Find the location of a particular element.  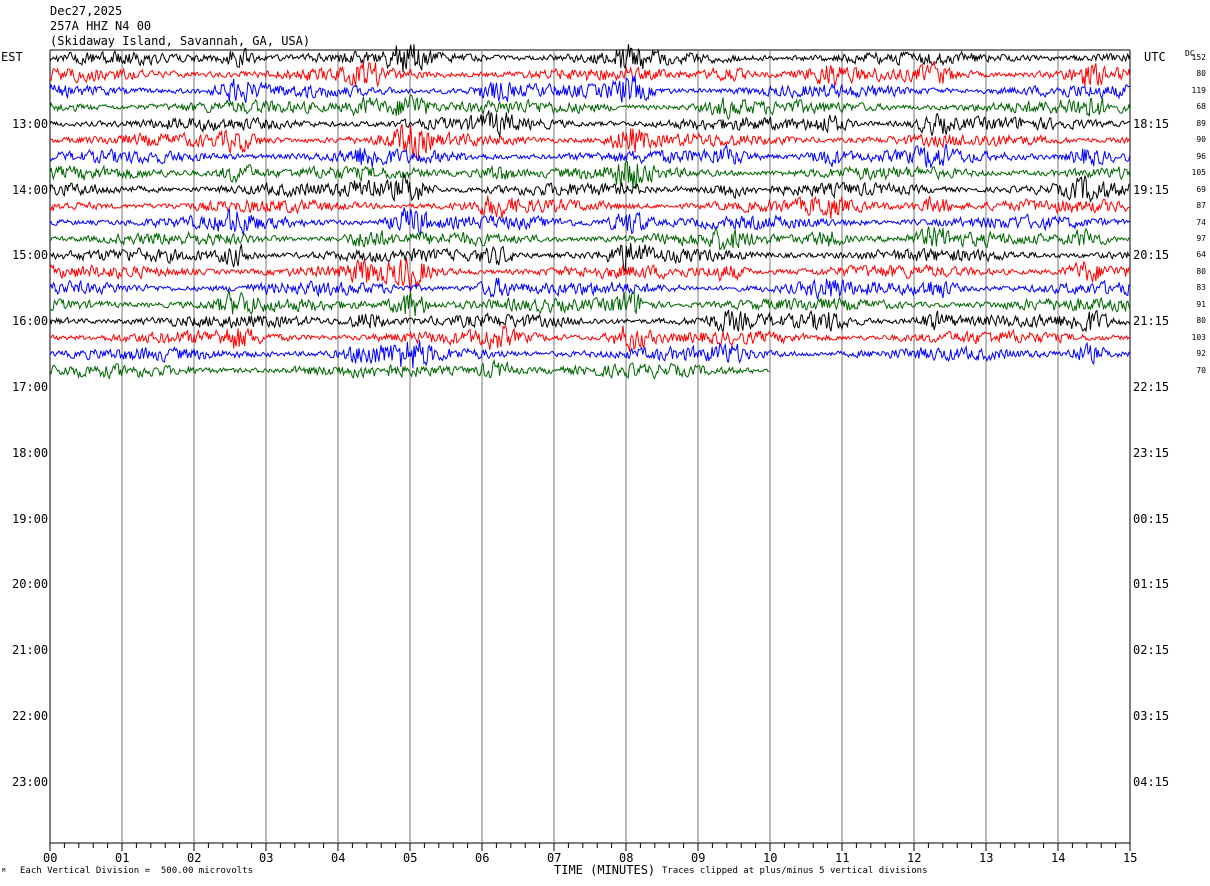

utc-hour-label: 19:15 is located at coordinates (1151, 189).